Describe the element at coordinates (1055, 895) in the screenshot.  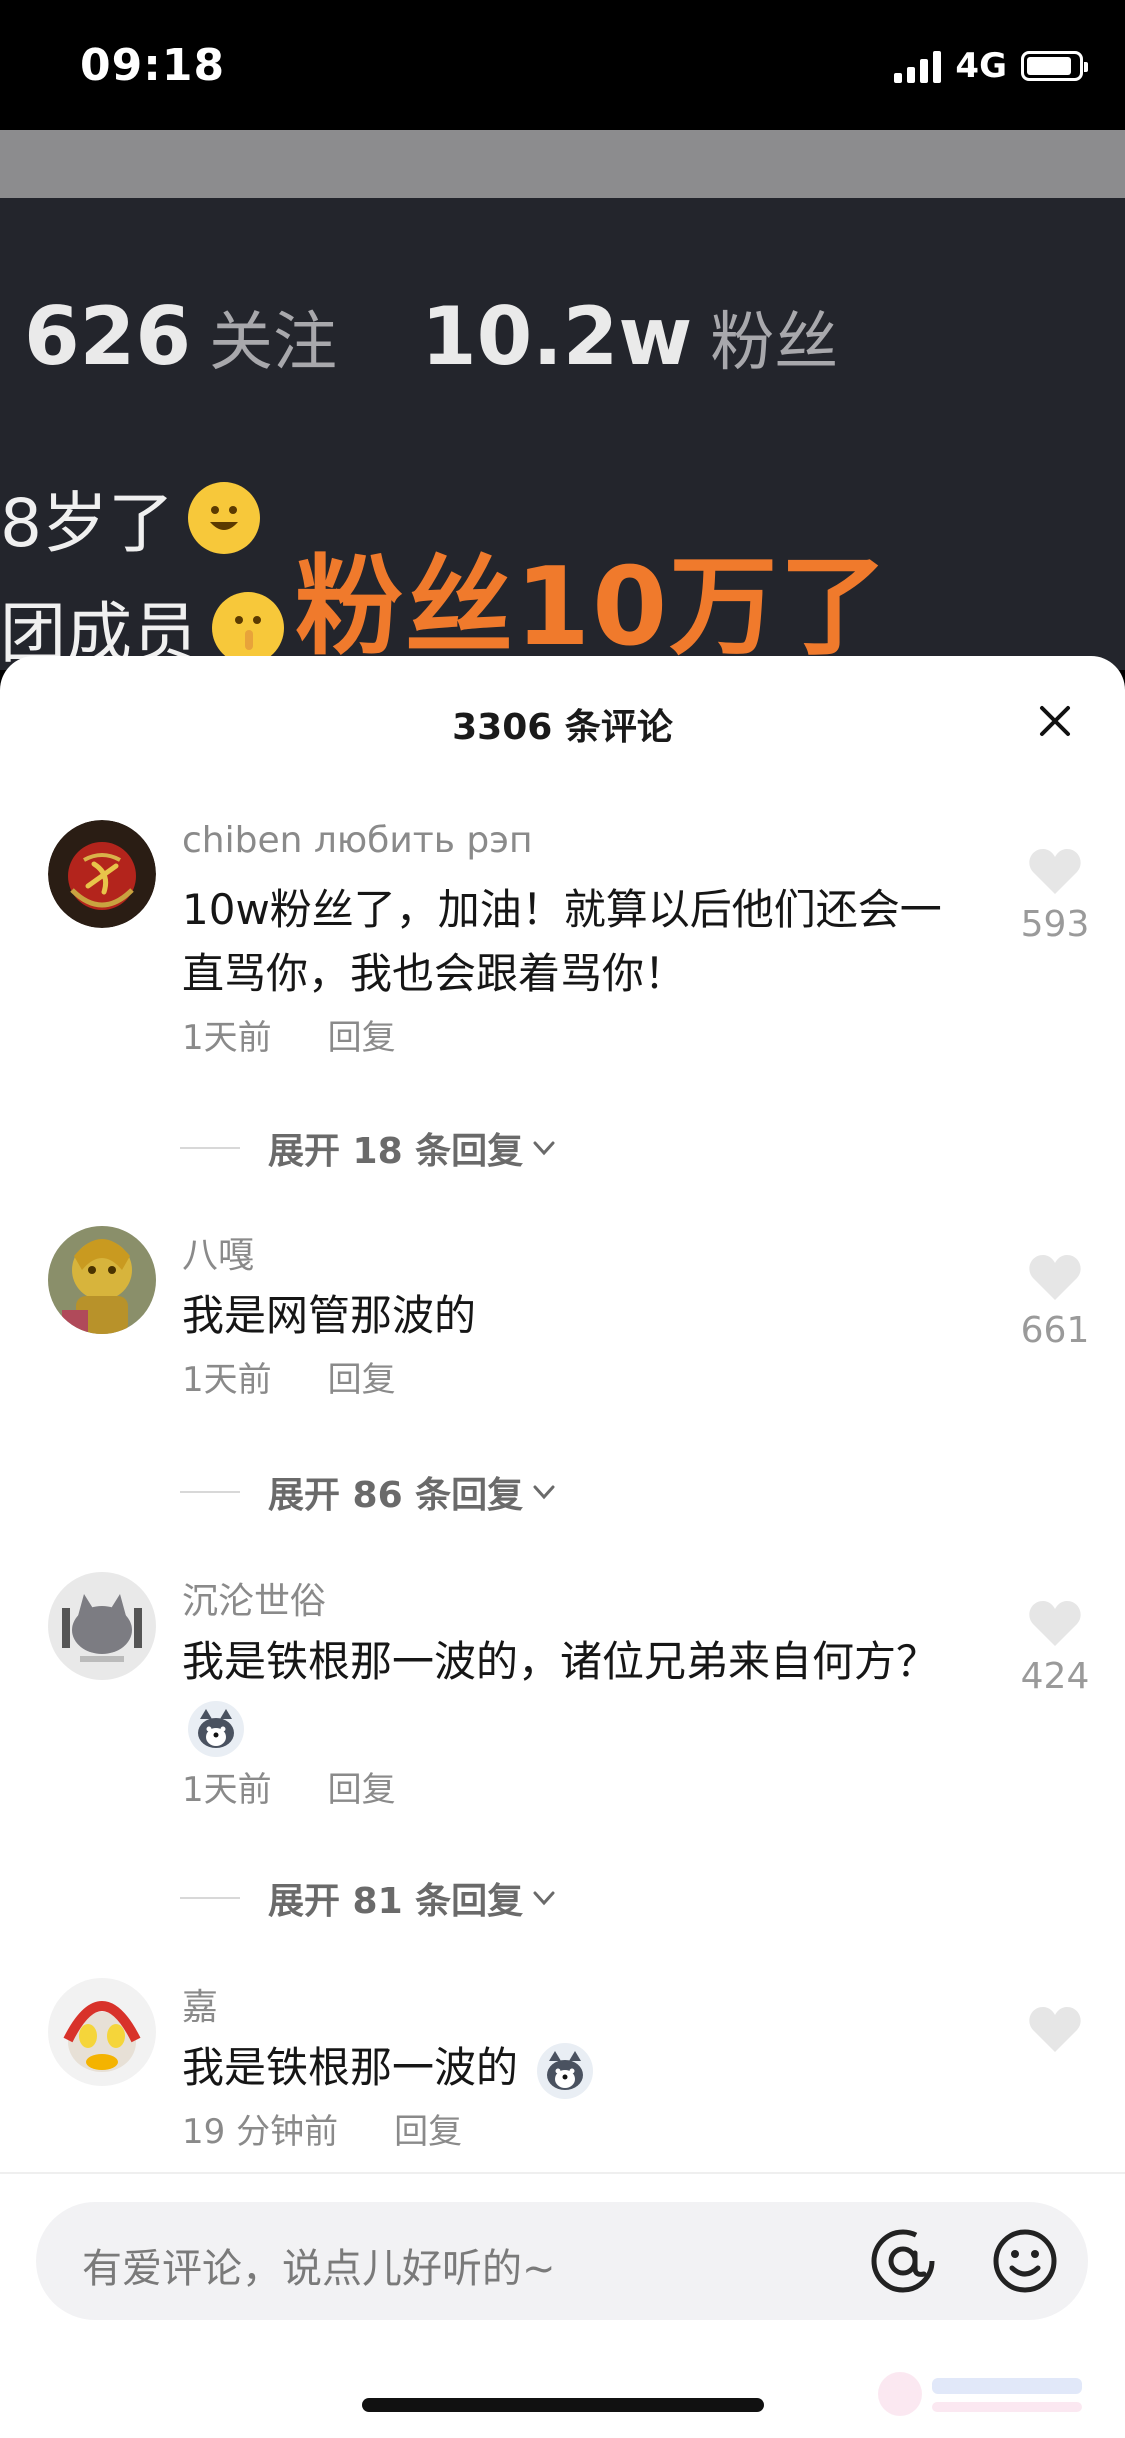
I see `like-button: 593` at that location.